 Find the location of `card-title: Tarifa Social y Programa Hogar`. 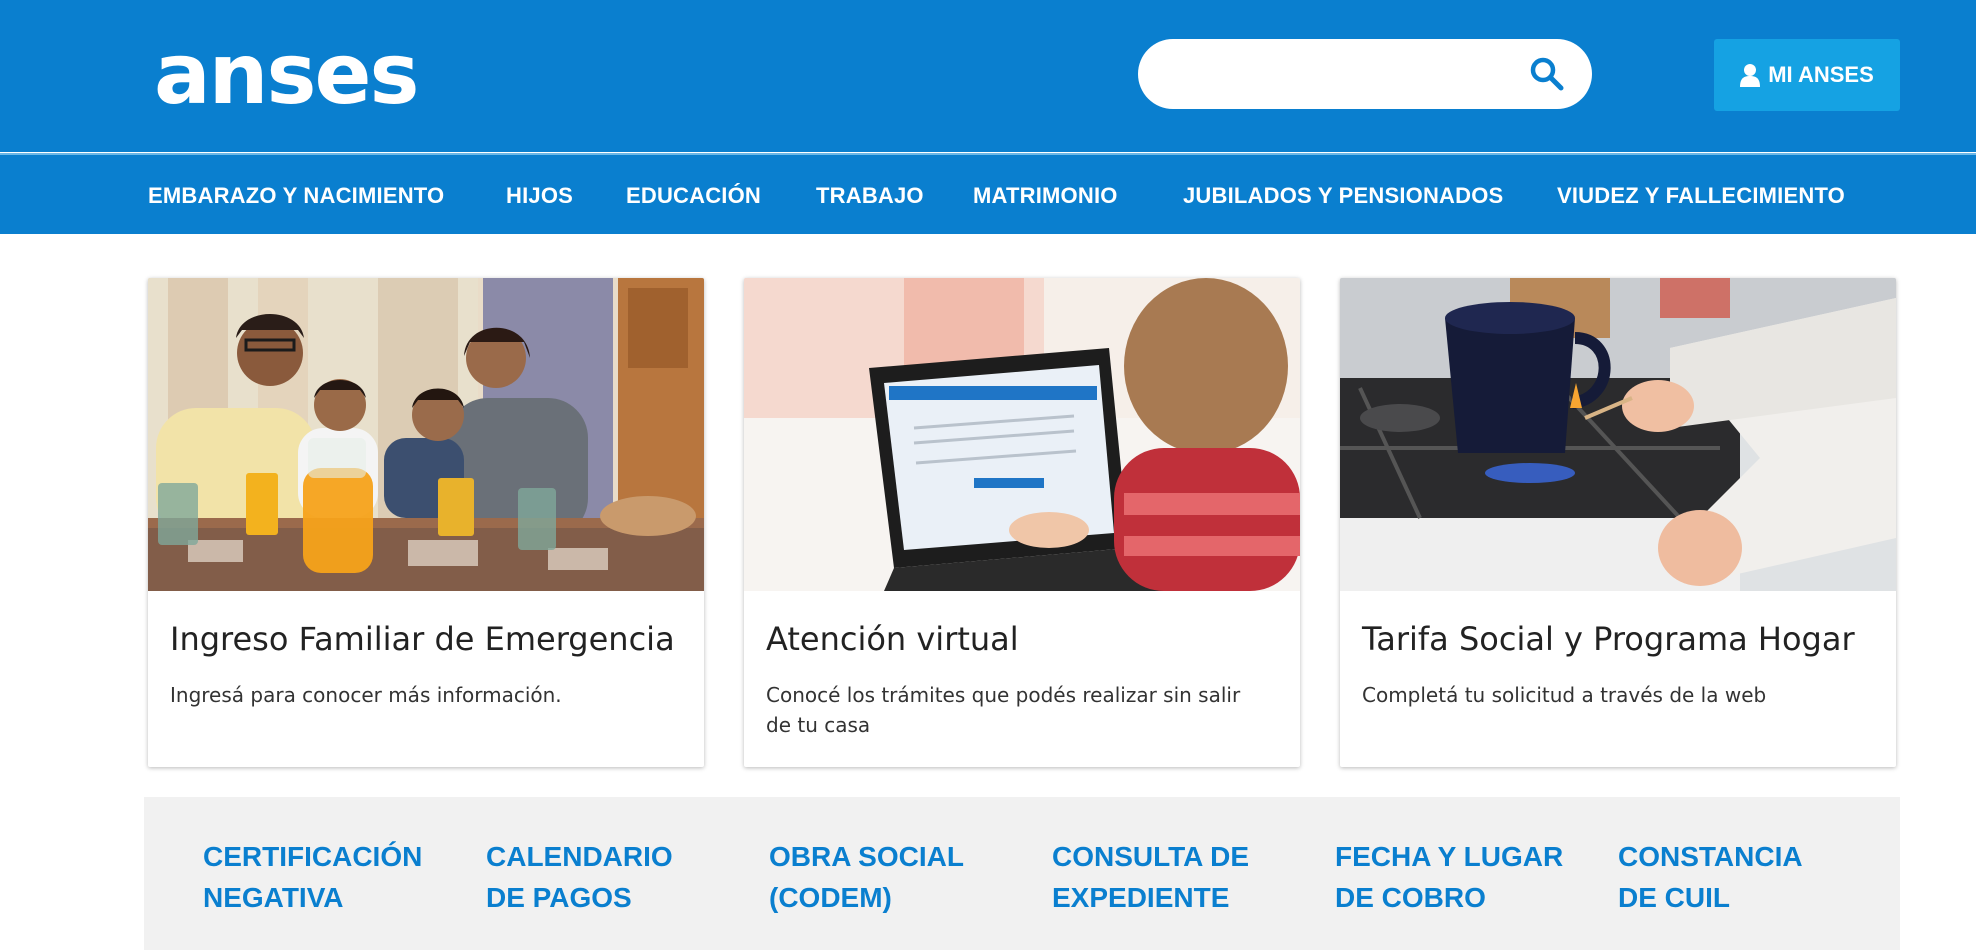

card-title: Tarifa Social y Programa Hogar is located at coordinates (1608, 639).